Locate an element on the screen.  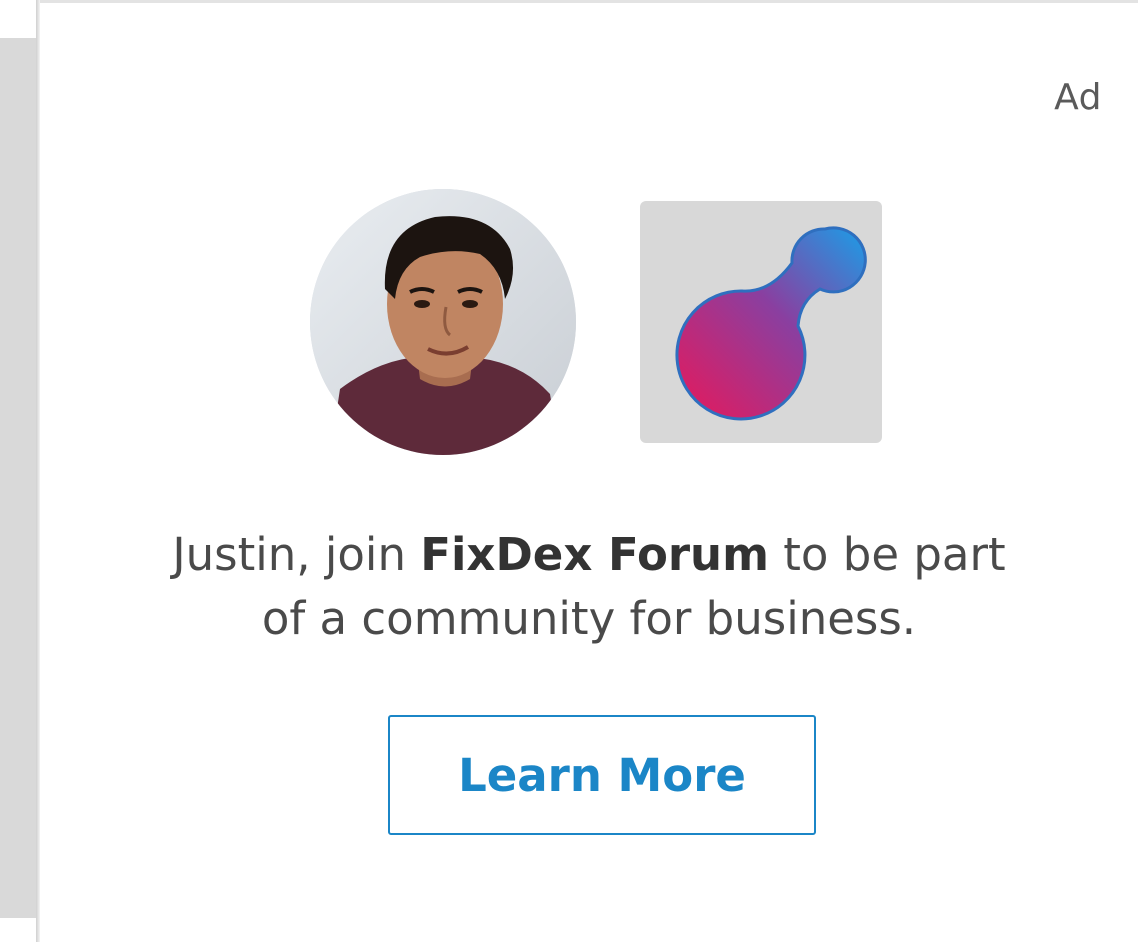
profile-avatar is located at coordinates (443, 322).